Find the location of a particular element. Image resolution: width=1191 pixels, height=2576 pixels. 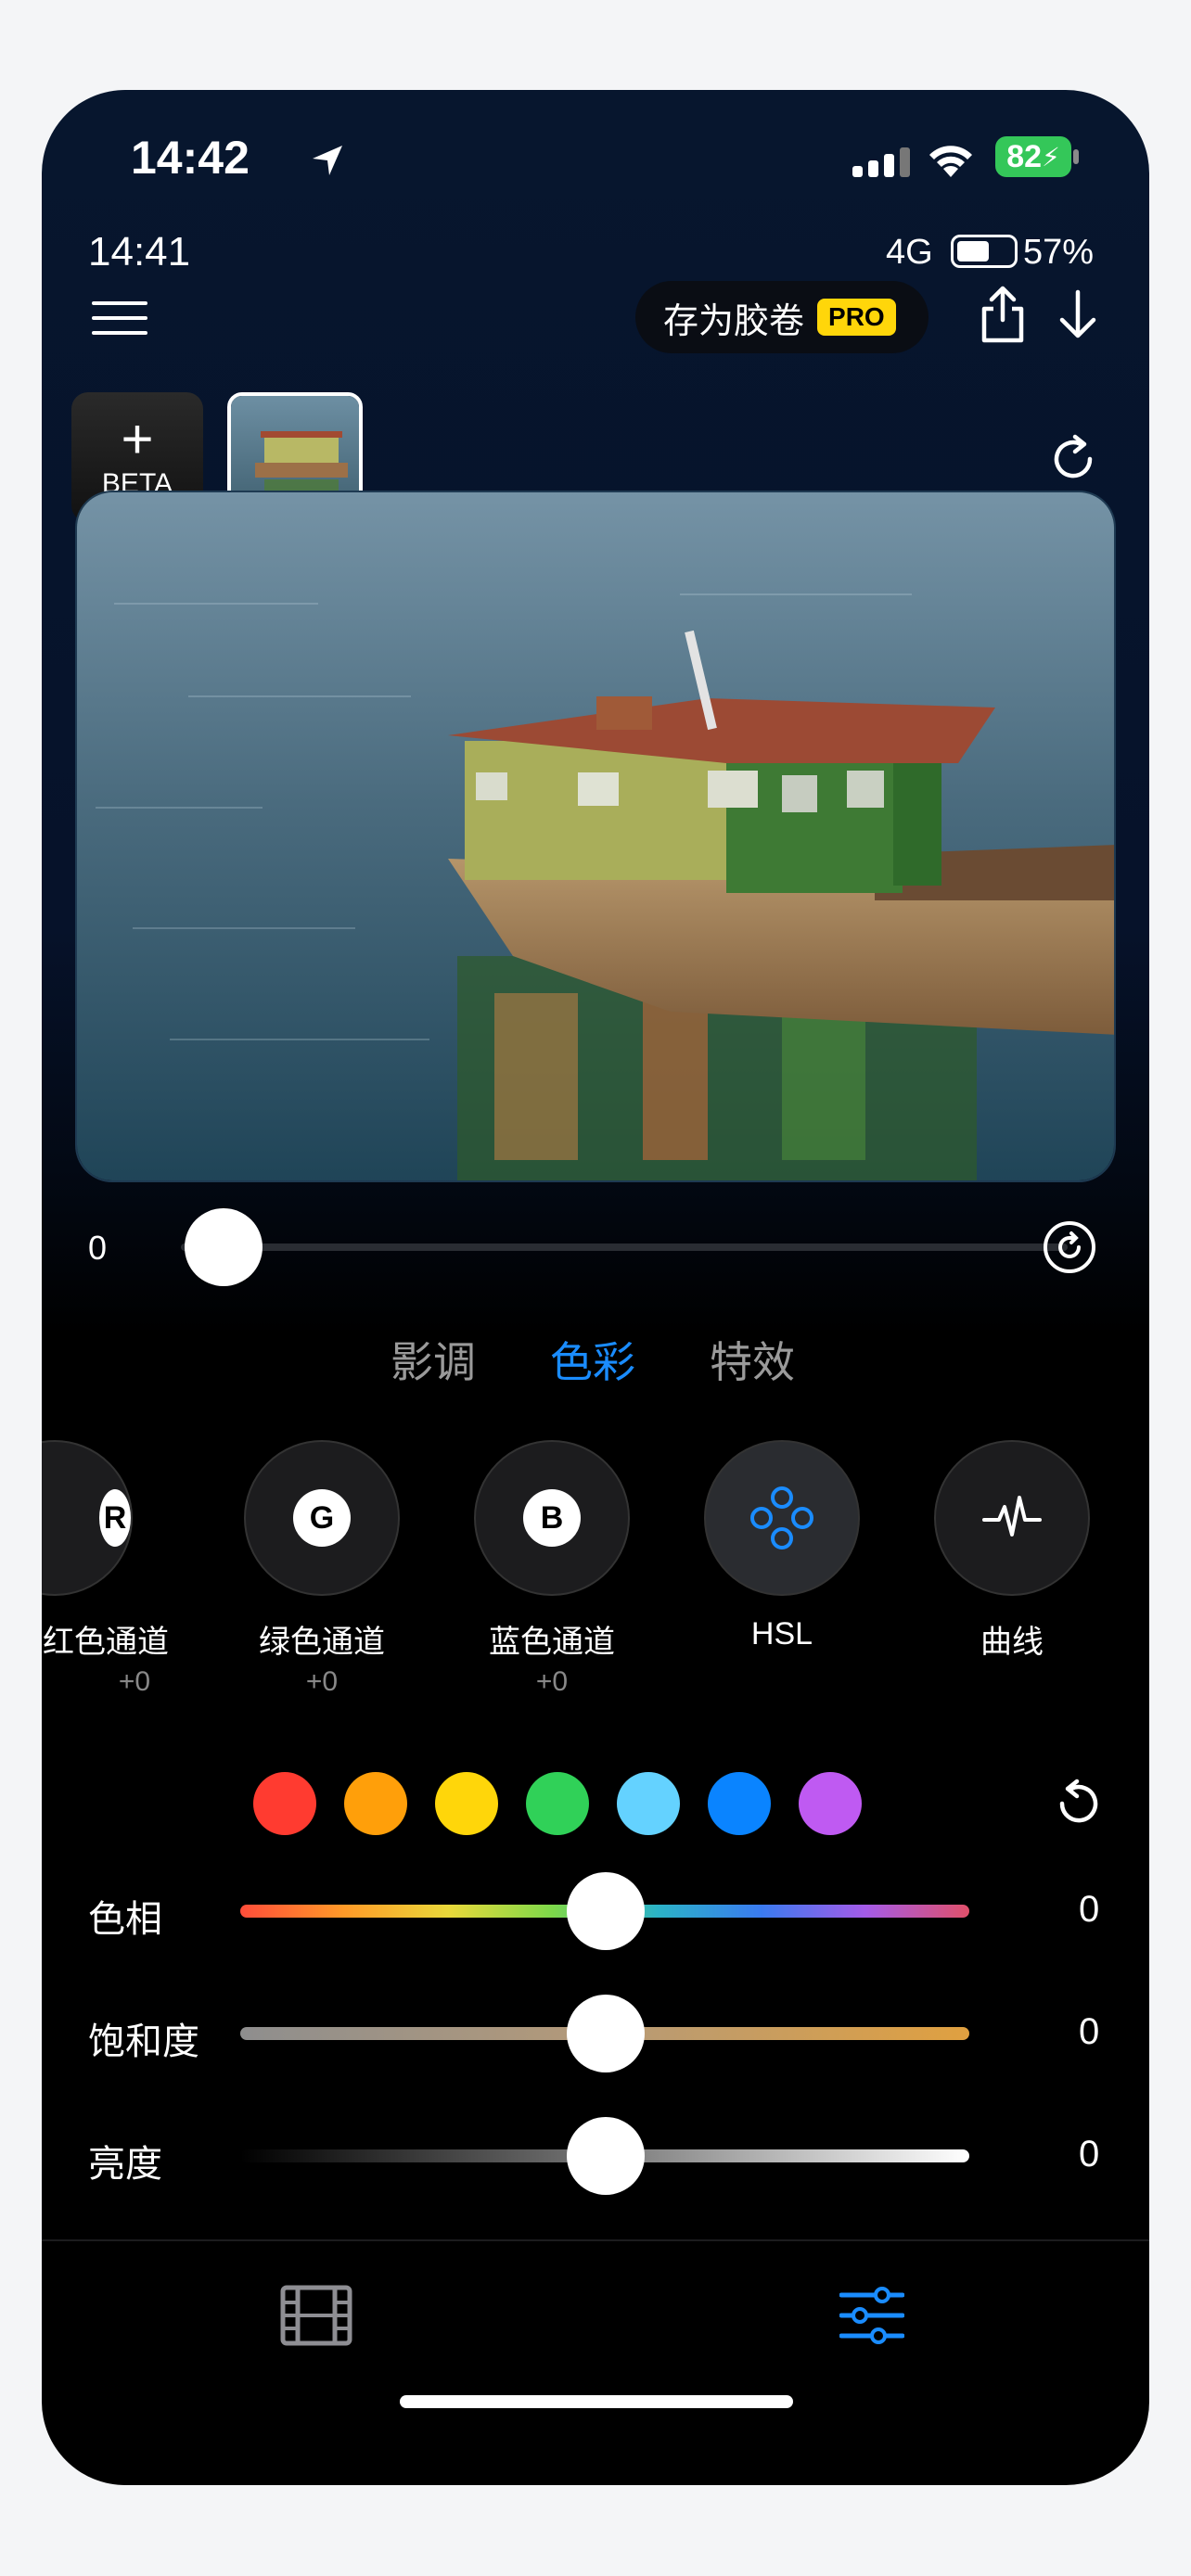

pro-badge: PRO is located at coordinates (856, 318).